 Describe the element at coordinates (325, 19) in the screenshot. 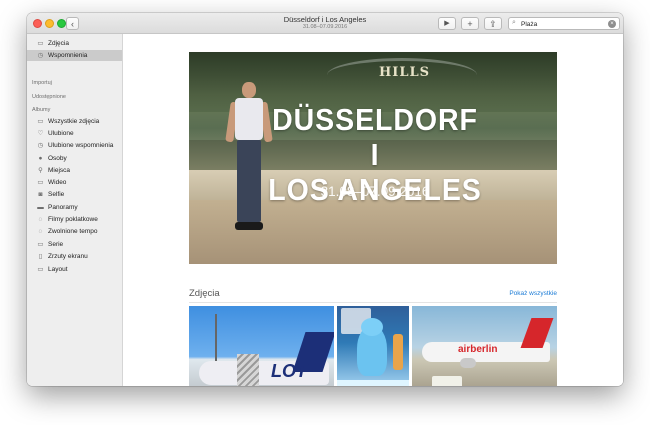

I see `window-title: Düsseldorf i Los Angeles` at that location.